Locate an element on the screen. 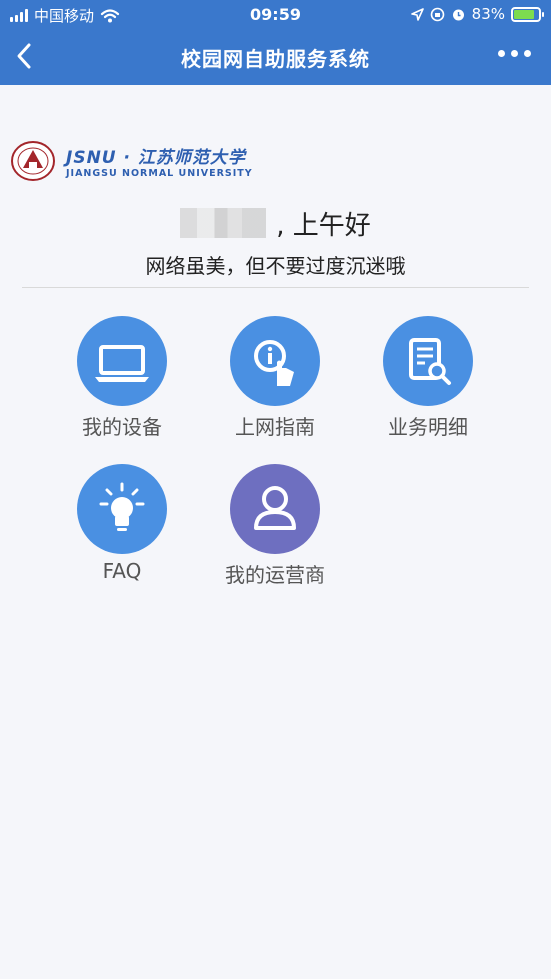 The width and height of the screenshot is (551, 979). rotation-lock-icon is located at coordinates (437, 14).